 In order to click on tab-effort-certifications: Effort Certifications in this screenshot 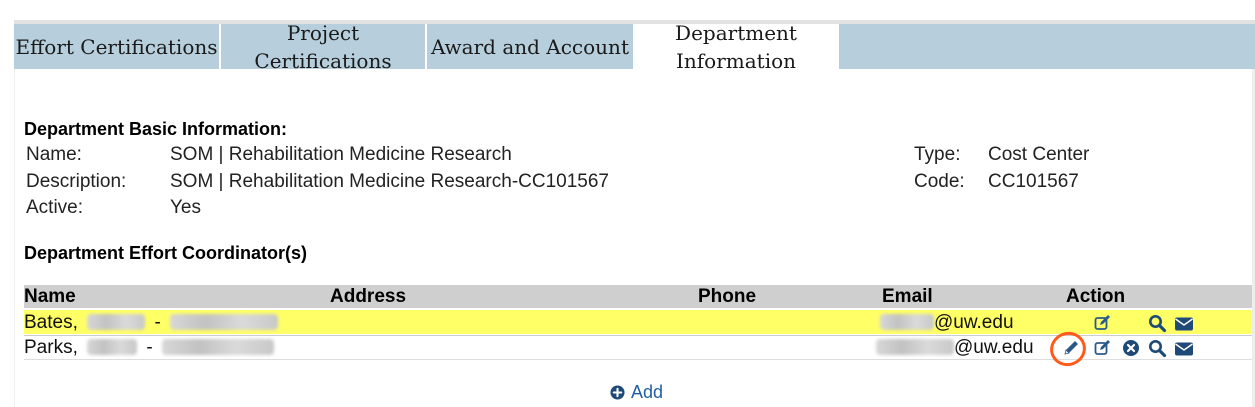, I will do `click(117, 46)`.